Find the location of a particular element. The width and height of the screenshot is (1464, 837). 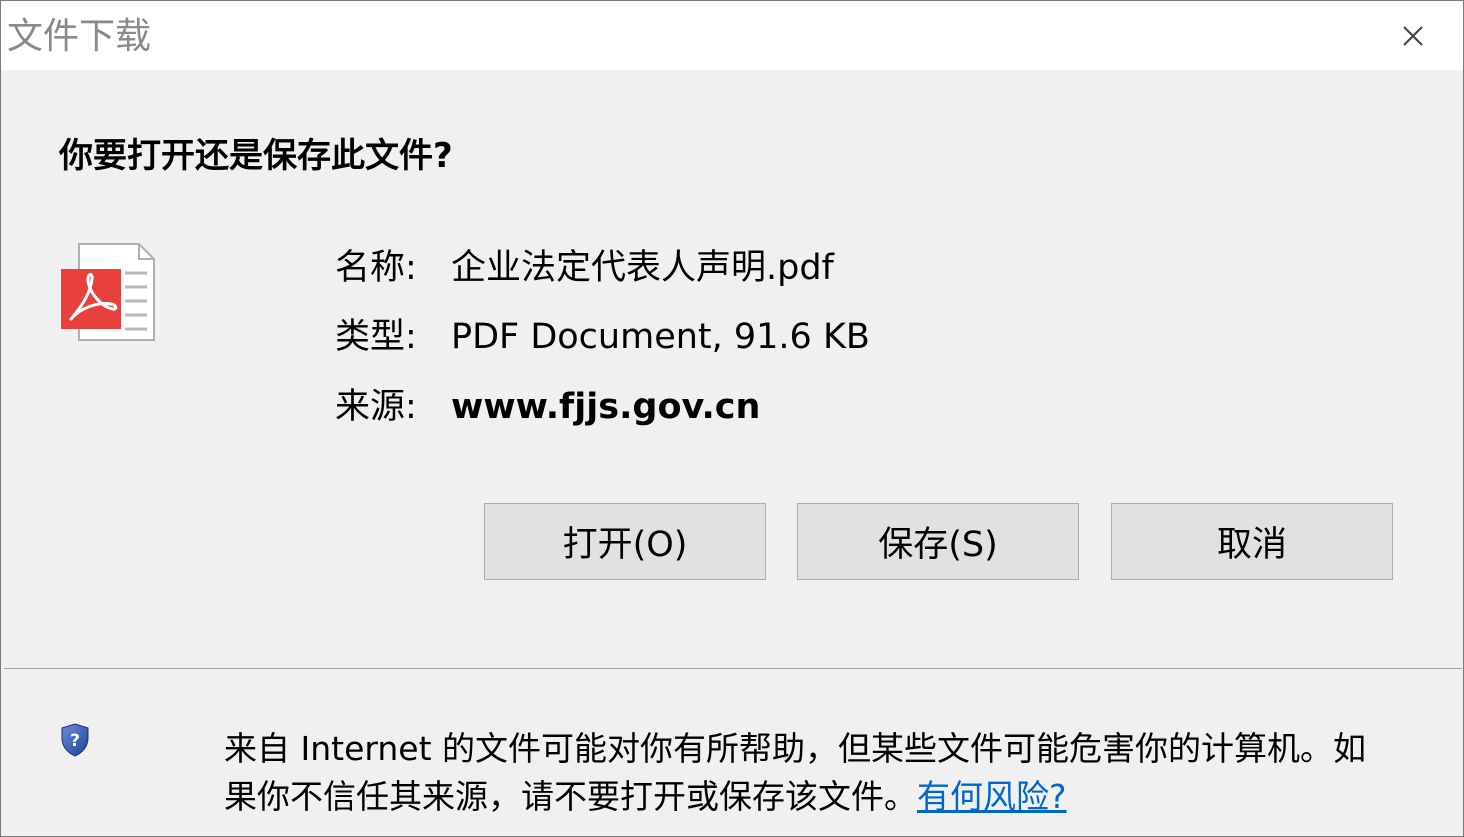

save-button: 保存(S) is located at coordinates (938, 541).